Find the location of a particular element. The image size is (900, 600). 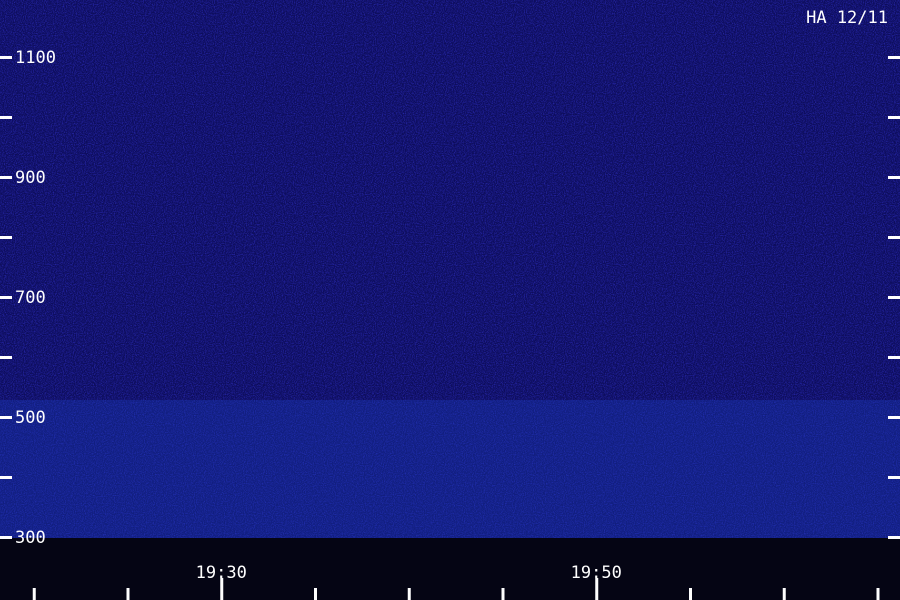

y-tick-label: 700 is located at coordinates (30, 298).